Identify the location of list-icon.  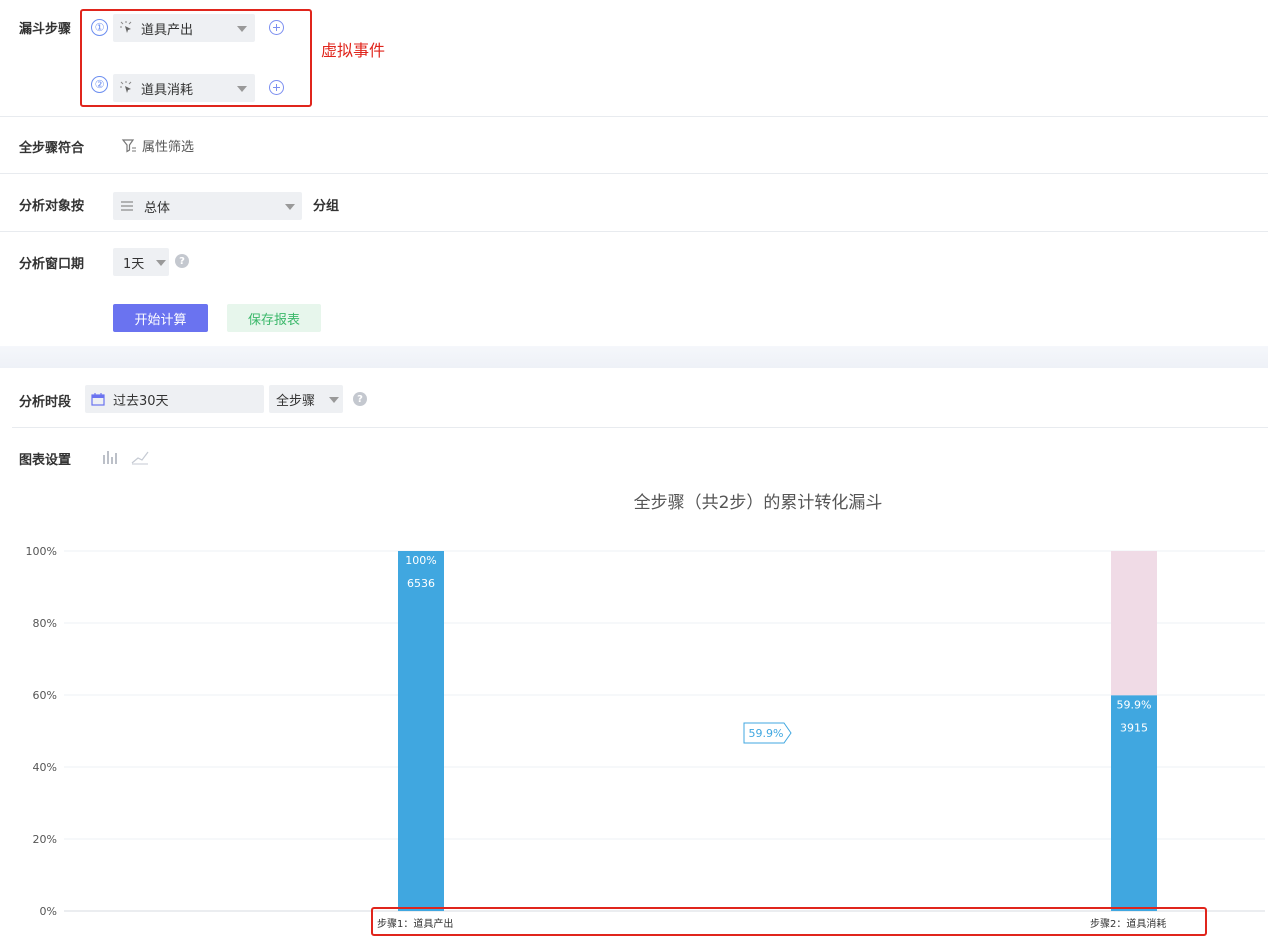
(127, 206).